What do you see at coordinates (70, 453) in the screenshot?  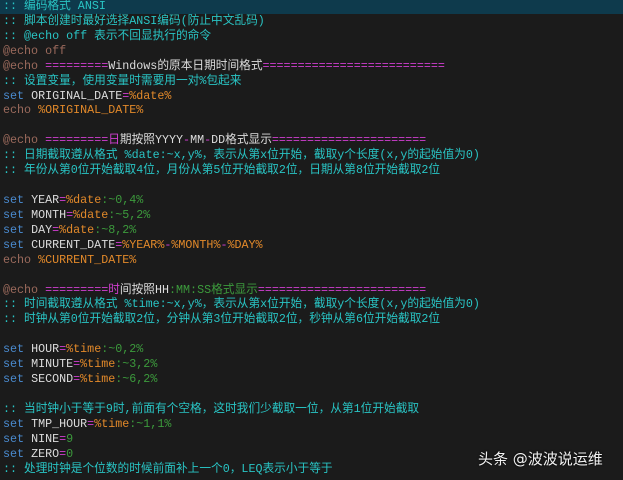 I see `substring-token: 0` at bounding box center [70, 453].